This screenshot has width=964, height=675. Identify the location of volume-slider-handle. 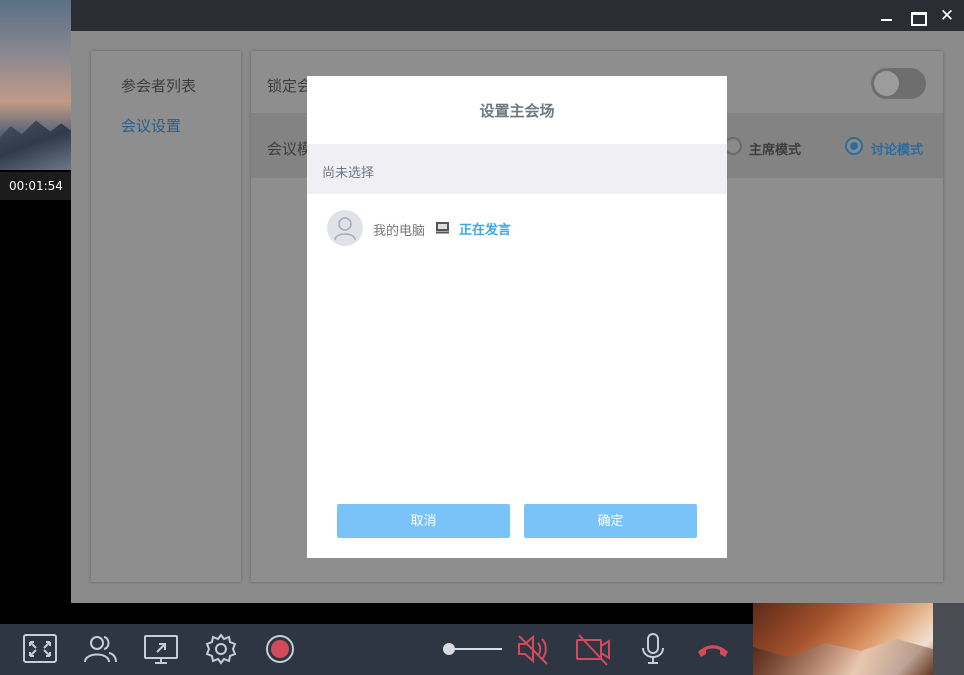
(449, 649).